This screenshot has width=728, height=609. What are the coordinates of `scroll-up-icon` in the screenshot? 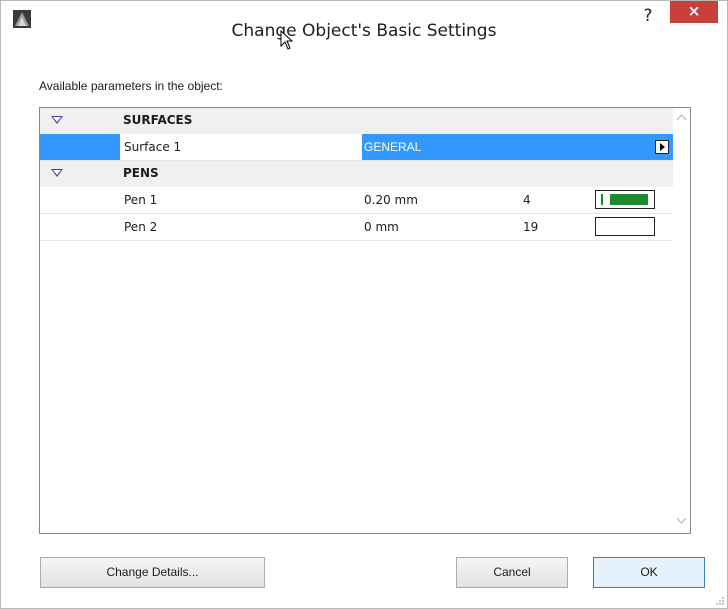 It's located at (681, 117).